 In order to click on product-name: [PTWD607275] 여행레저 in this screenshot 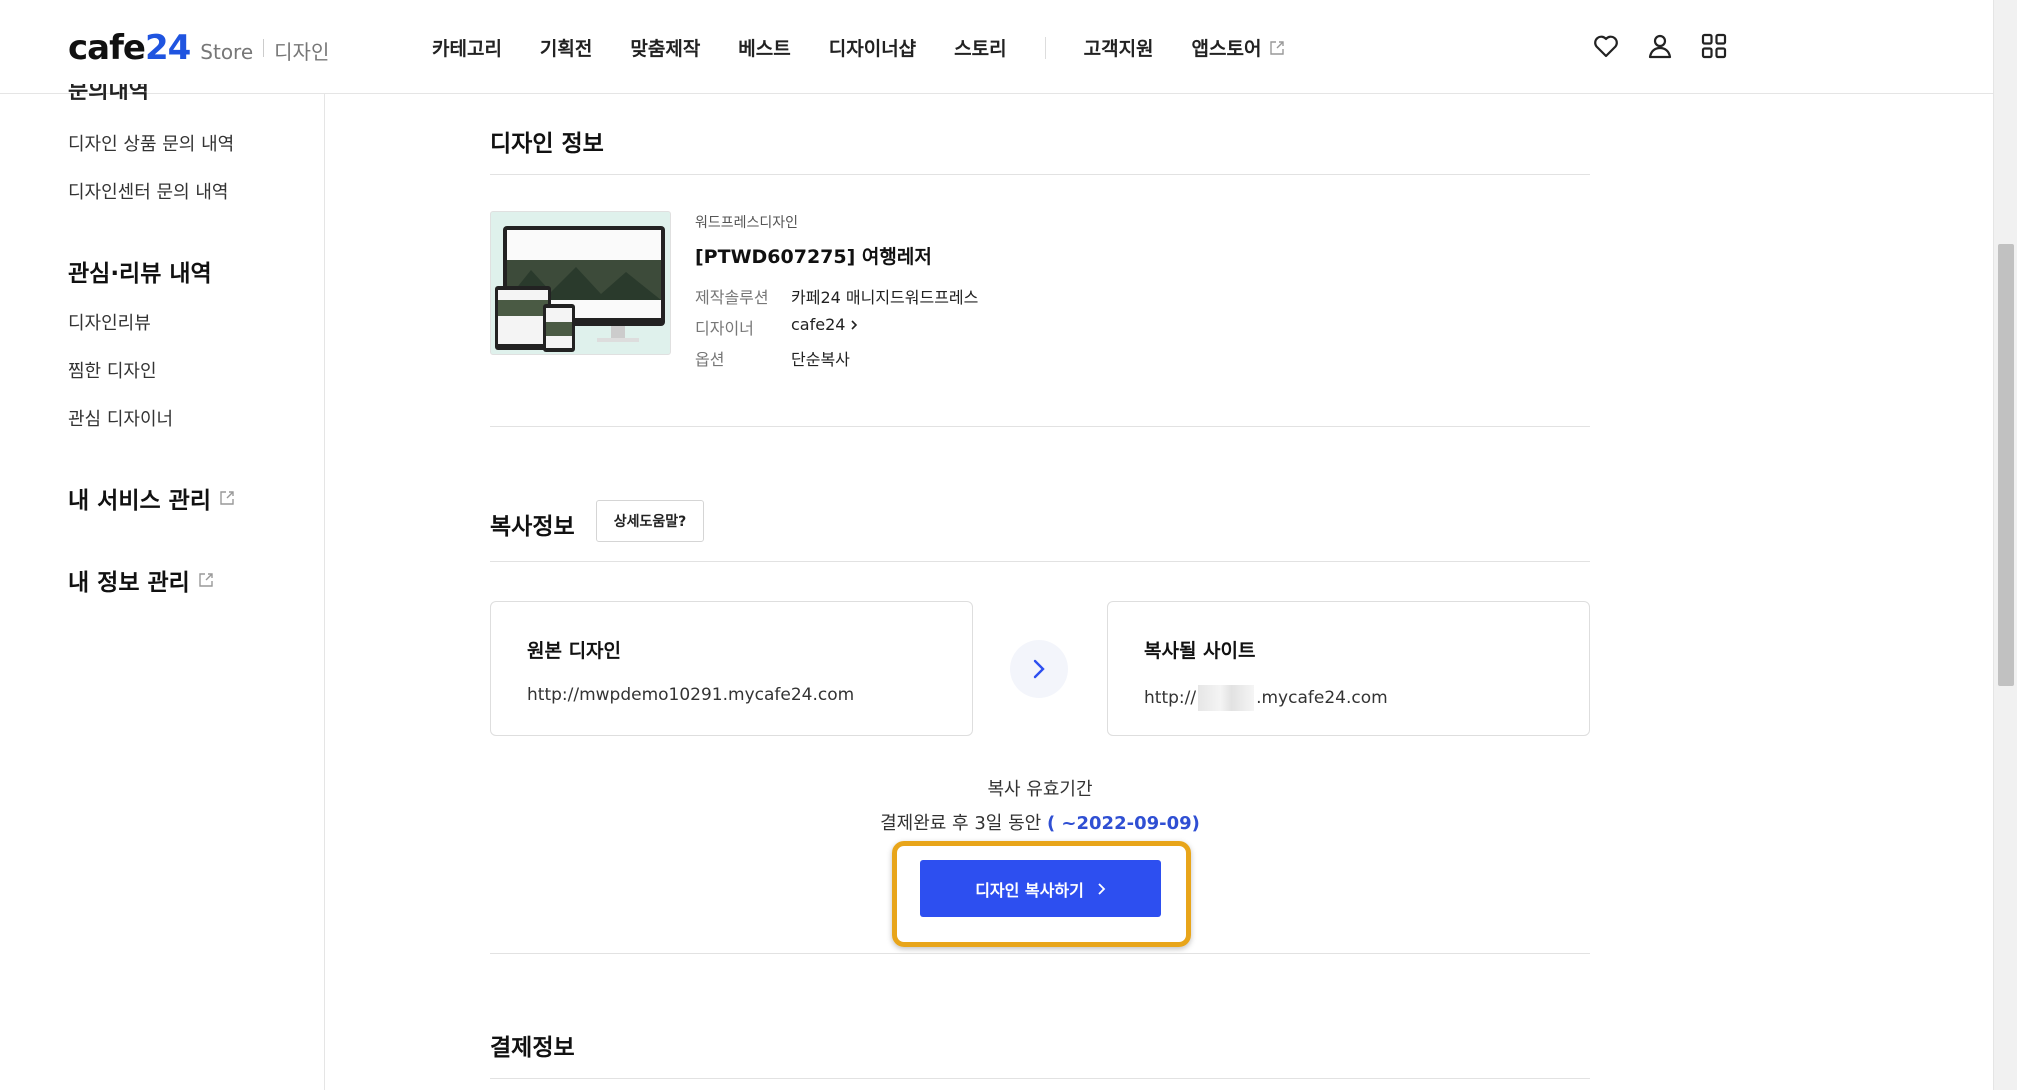, I will do `click(813, 255)`.